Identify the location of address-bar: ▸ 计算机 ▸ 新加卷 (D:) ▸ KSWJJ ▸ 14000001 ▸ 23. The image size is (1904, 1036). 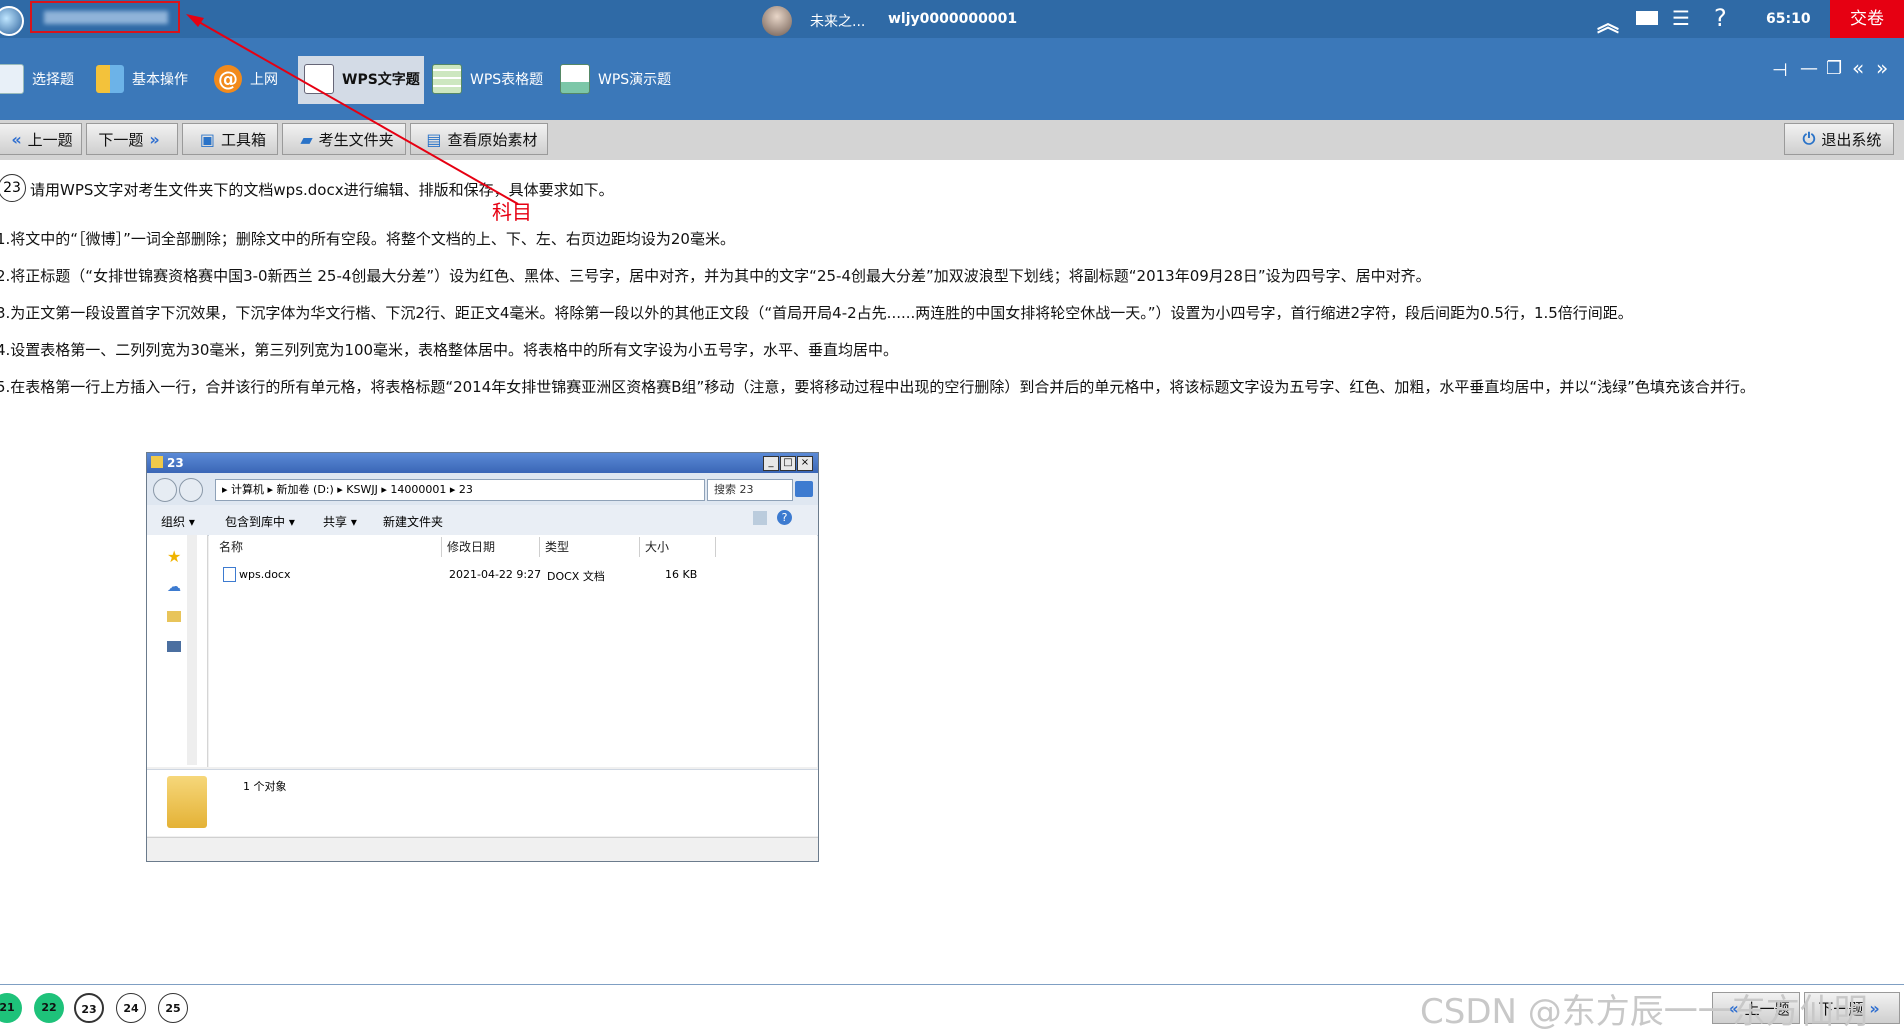
(460, 490).